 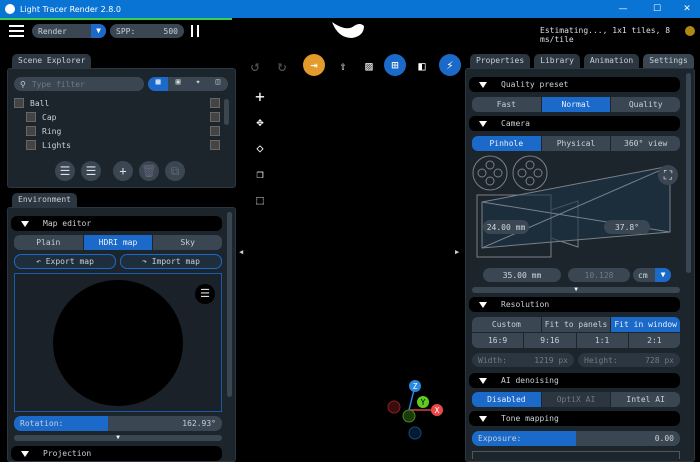 I want to click on environment-scrollbar, so click(x=229, y=304).